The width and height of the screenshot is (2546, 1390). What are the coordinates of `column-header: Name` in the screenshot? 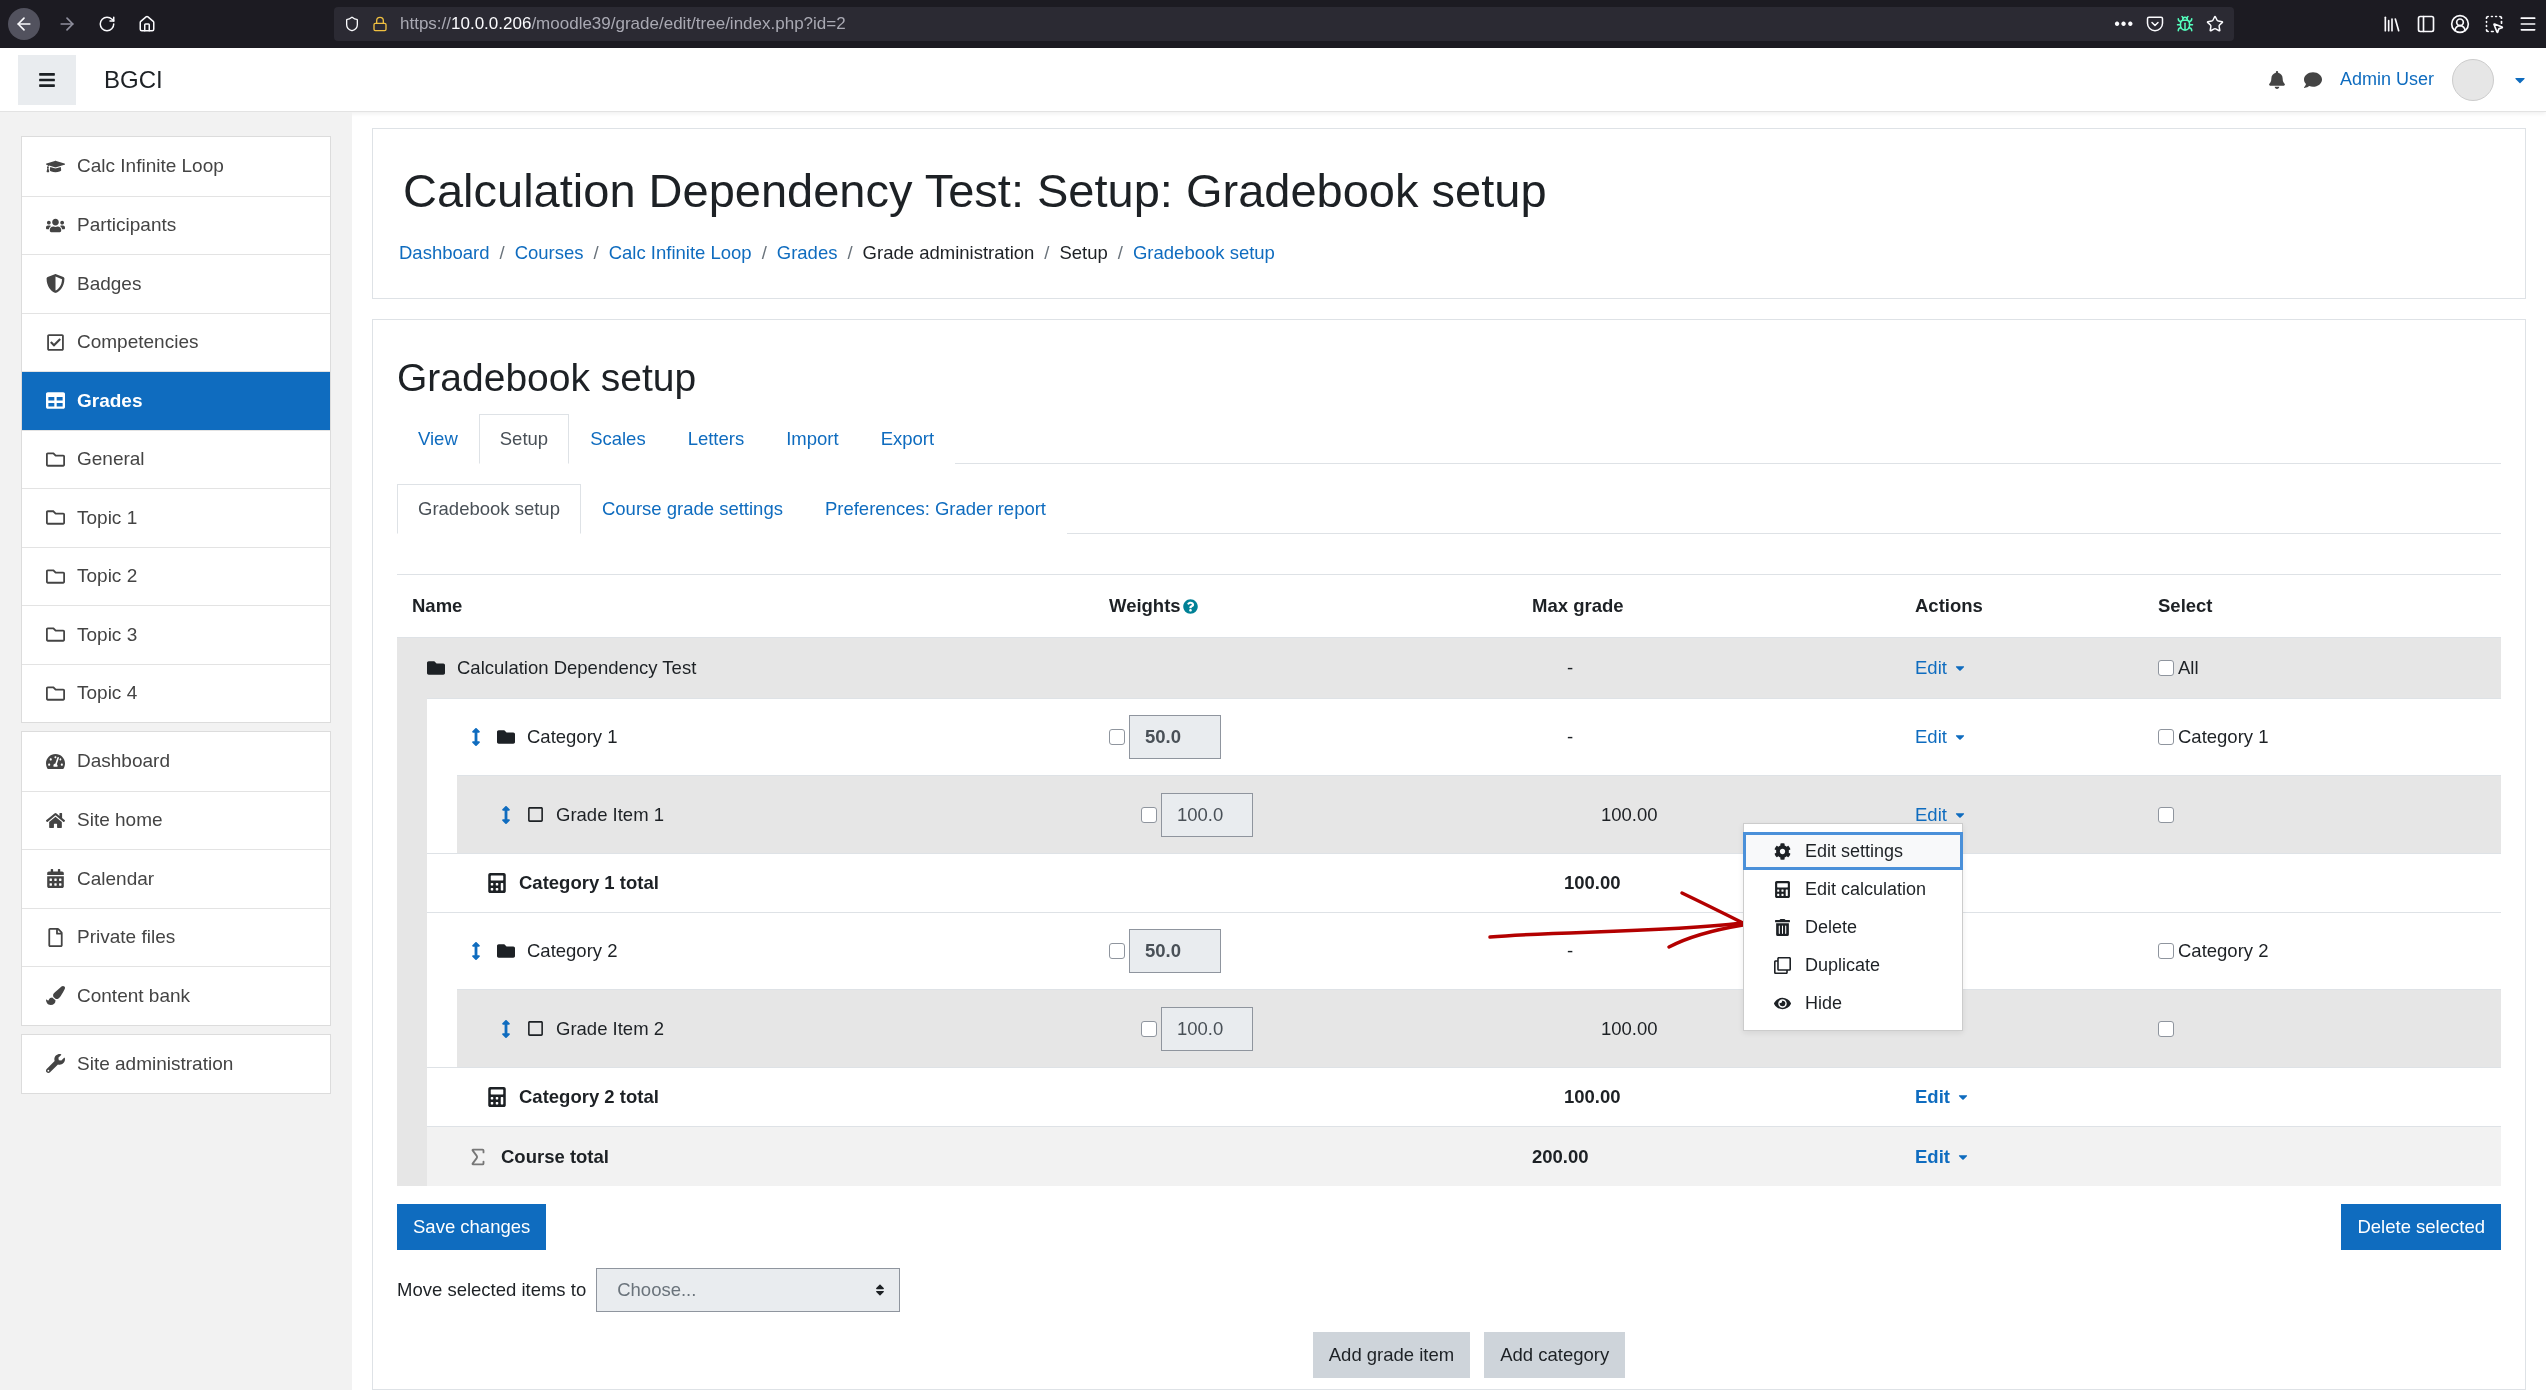 It's located at (437, 605).